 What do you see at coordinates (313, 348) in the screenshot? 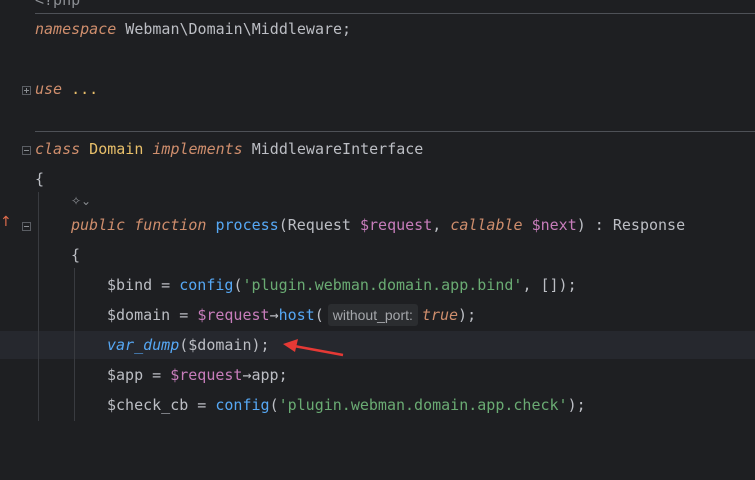
I see `annotation-arrow` at bounding box center [313, 348].